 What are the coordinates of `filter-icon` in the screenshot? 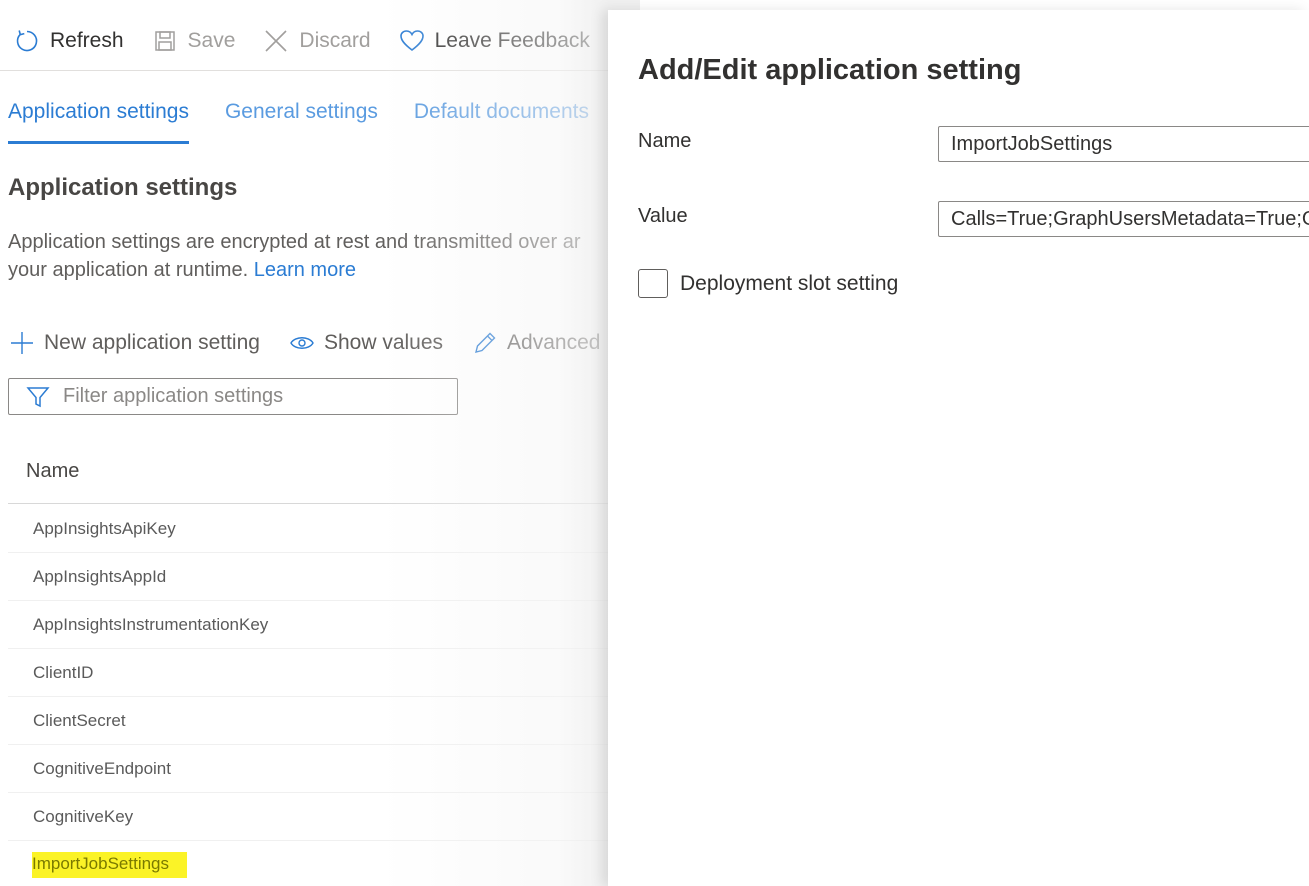 It's located at (38, 397).